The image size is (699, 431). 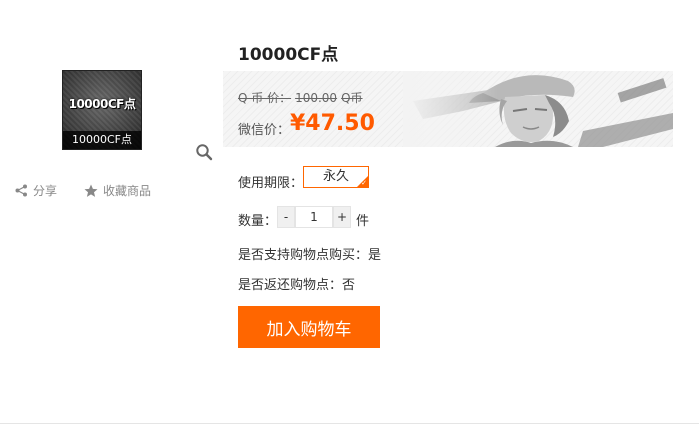 I want to click on product-thumbnail: 10000CF点 10000CF点, so click(x=102, y=110).